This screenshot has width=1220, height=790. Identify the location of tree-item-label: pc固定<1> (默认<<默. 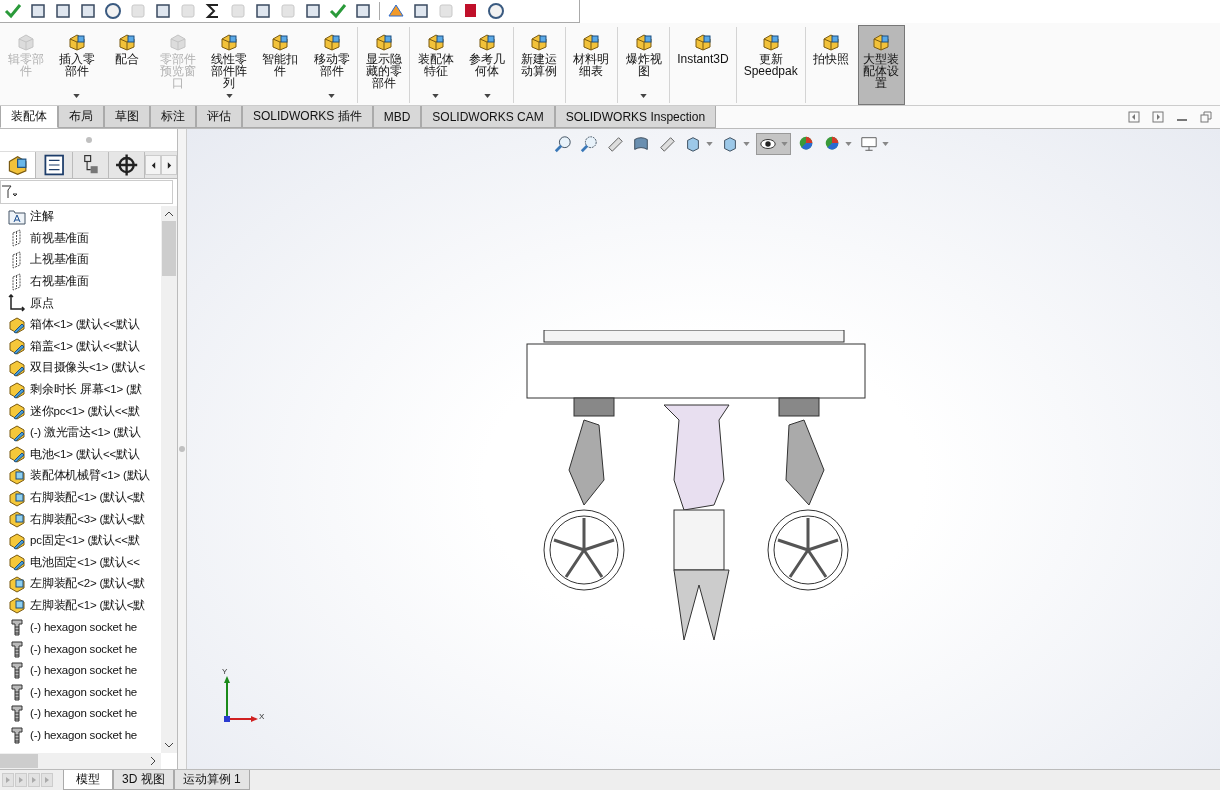
(85, 541).